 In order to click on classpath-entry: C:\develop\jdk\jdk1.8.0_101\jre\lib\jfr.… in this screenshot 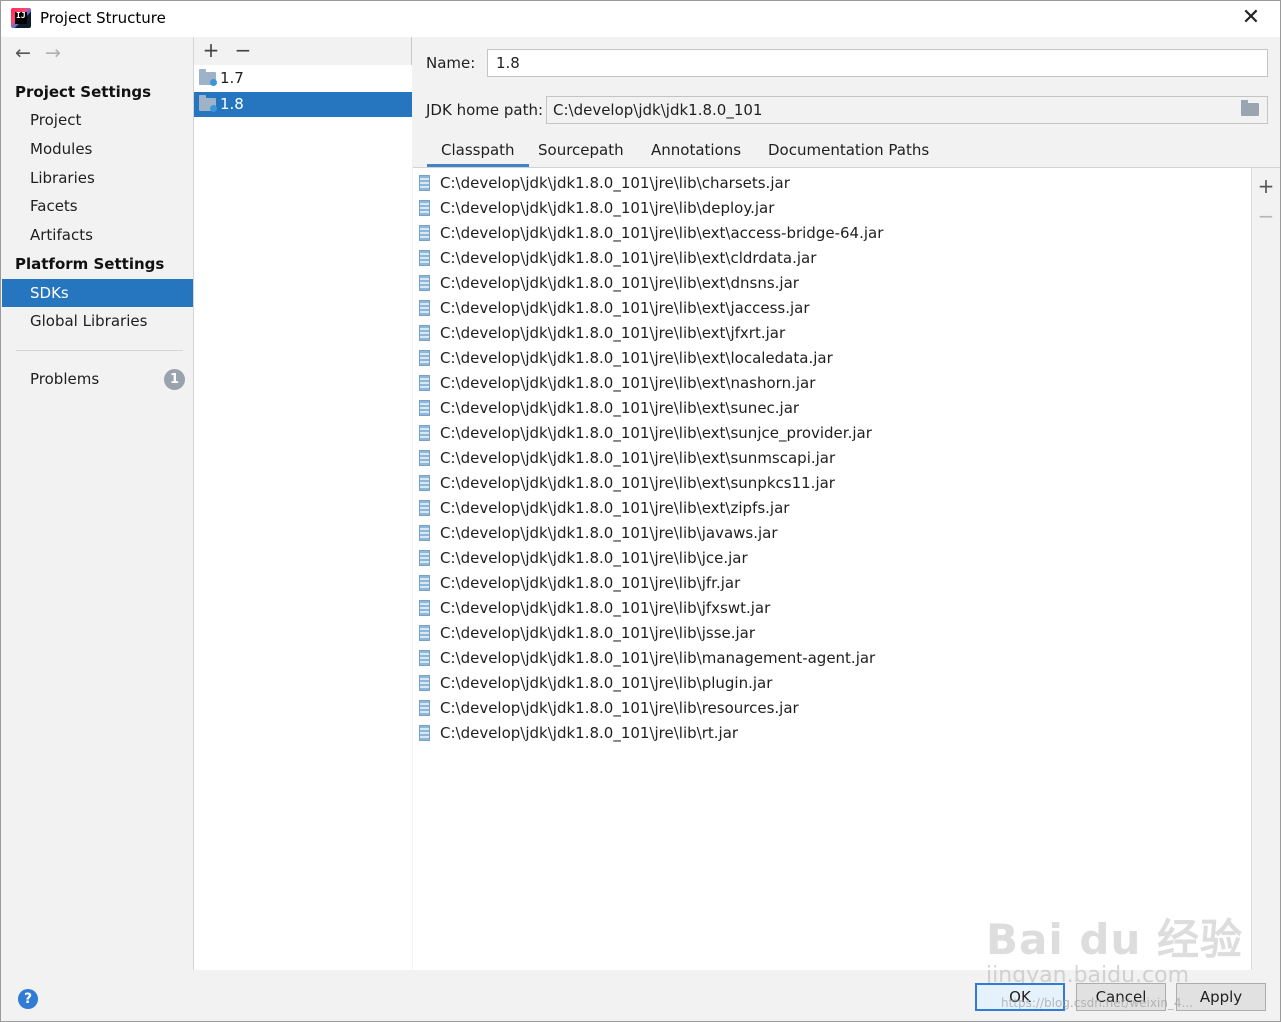, I will do `click(832, 583)`.